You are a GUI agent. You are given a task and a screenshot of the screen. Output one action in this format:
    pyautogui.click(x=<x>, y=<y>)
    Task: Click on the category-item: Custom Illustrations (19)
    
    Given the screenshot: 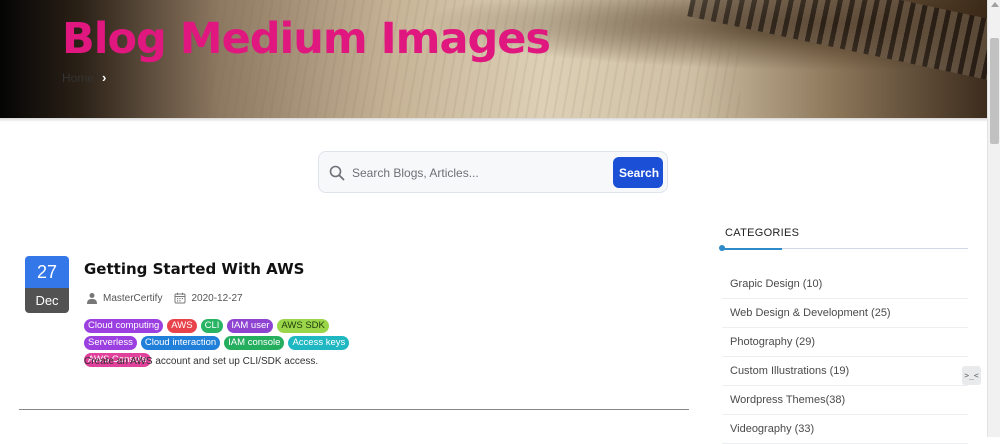 What is the action you would take?
    pyautogui.click(x=845, y=371)
    